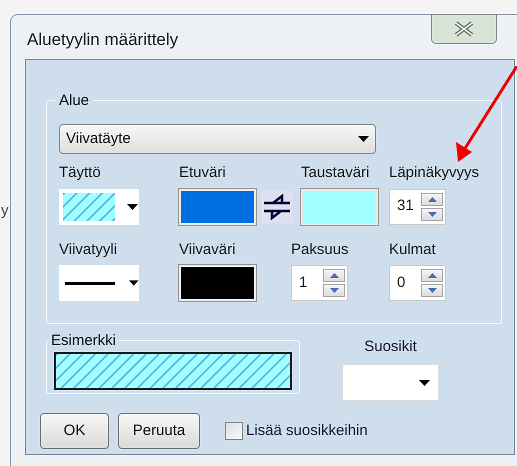  Describe the element at coordinates (277, 206) in the screenshot. I see `swap-colors-icon` at that location.